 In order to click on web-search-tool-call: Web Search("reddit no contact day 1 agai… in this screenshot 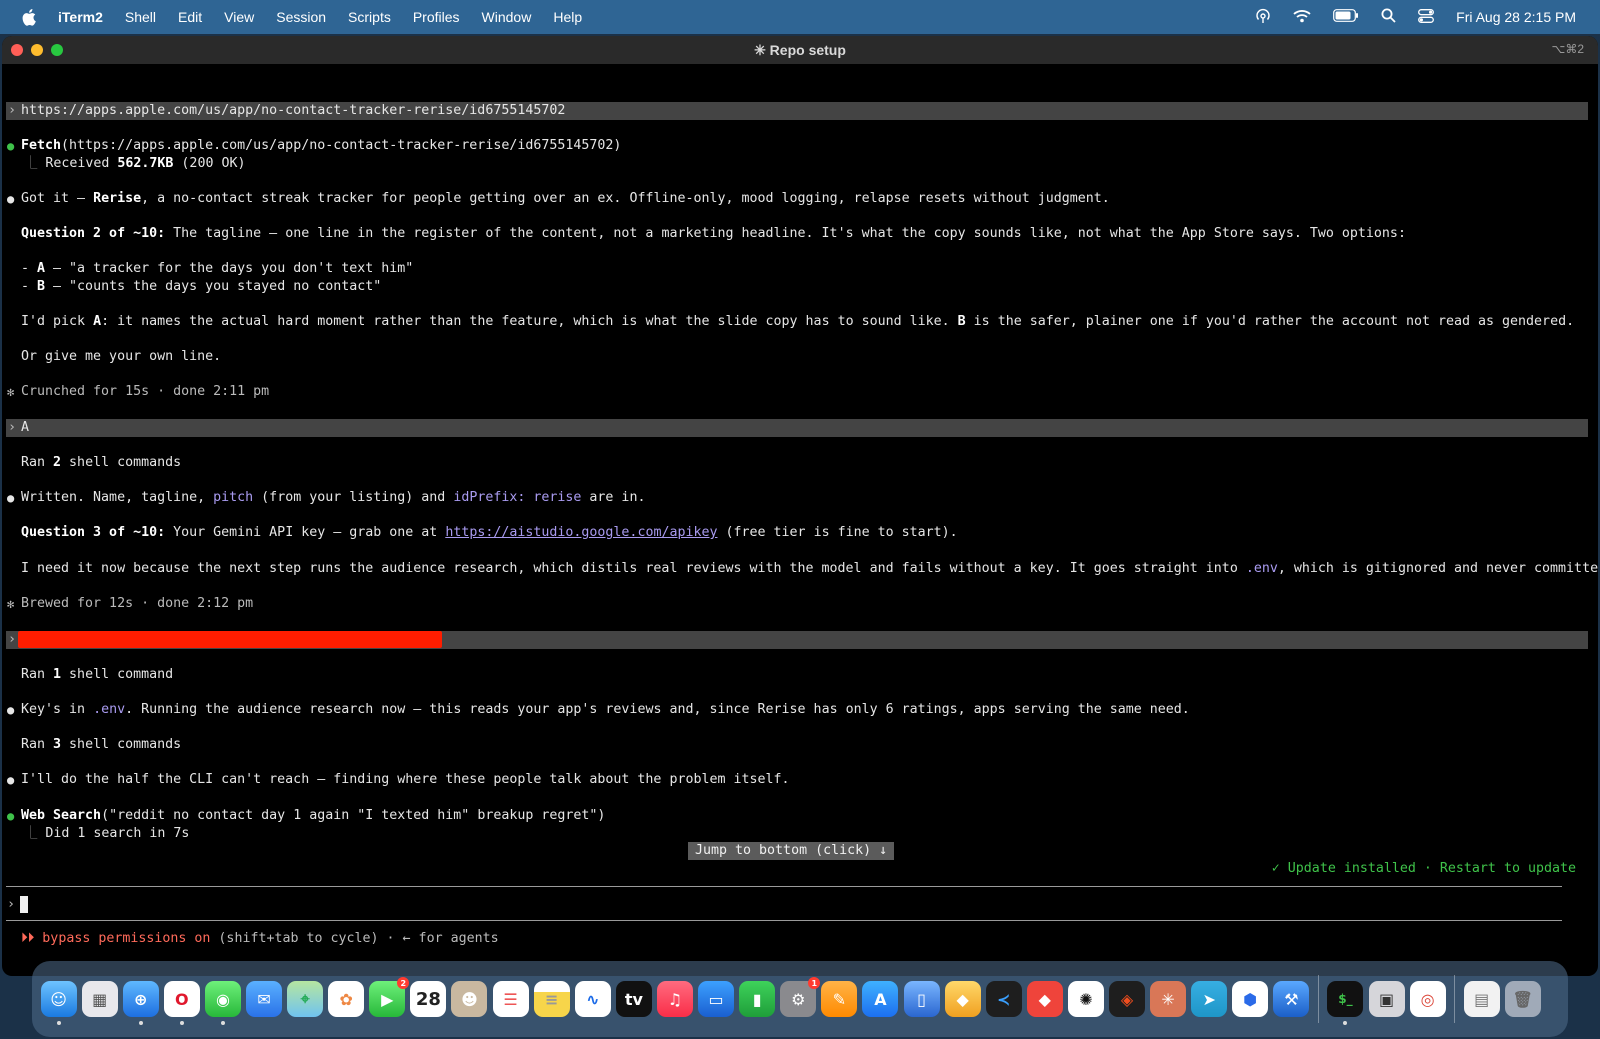, I will do `click(313, 815)`.